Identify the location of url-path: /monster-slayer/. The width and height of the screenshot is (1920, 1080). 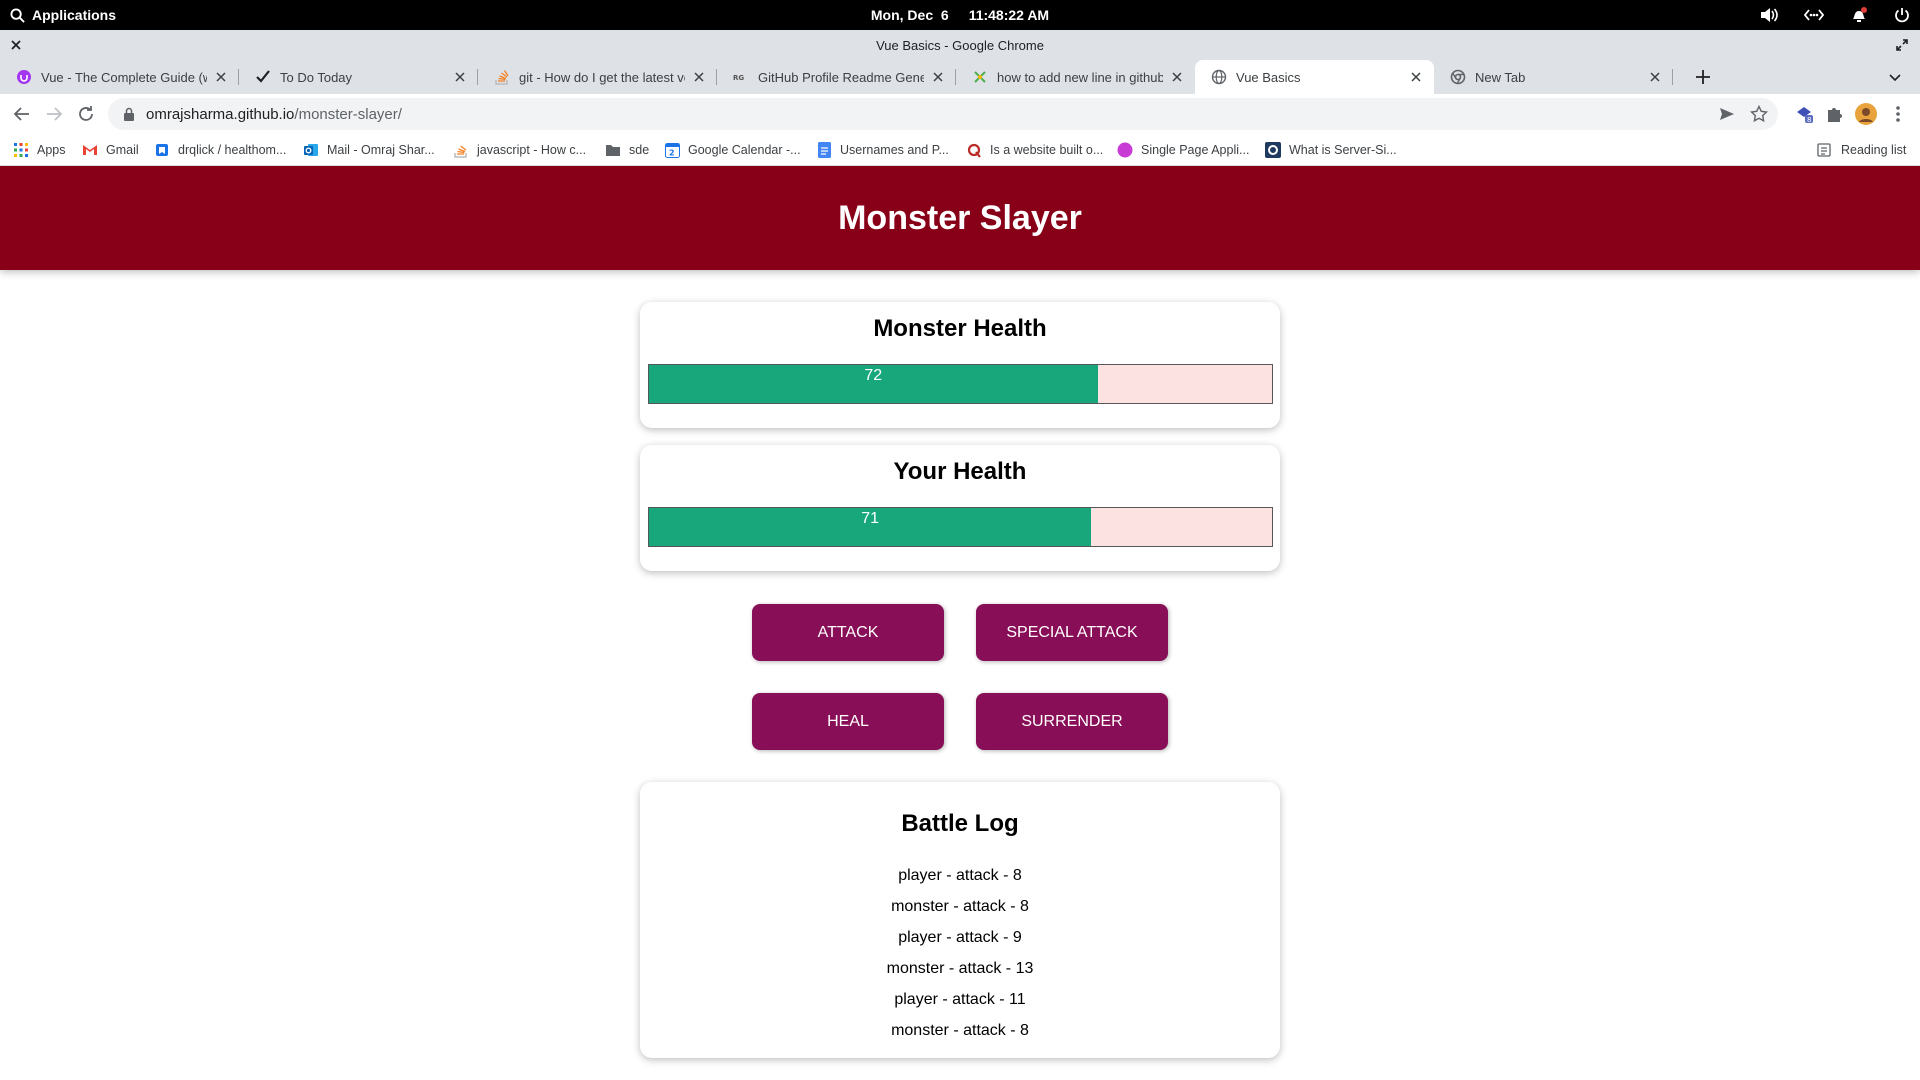
(348, 114).